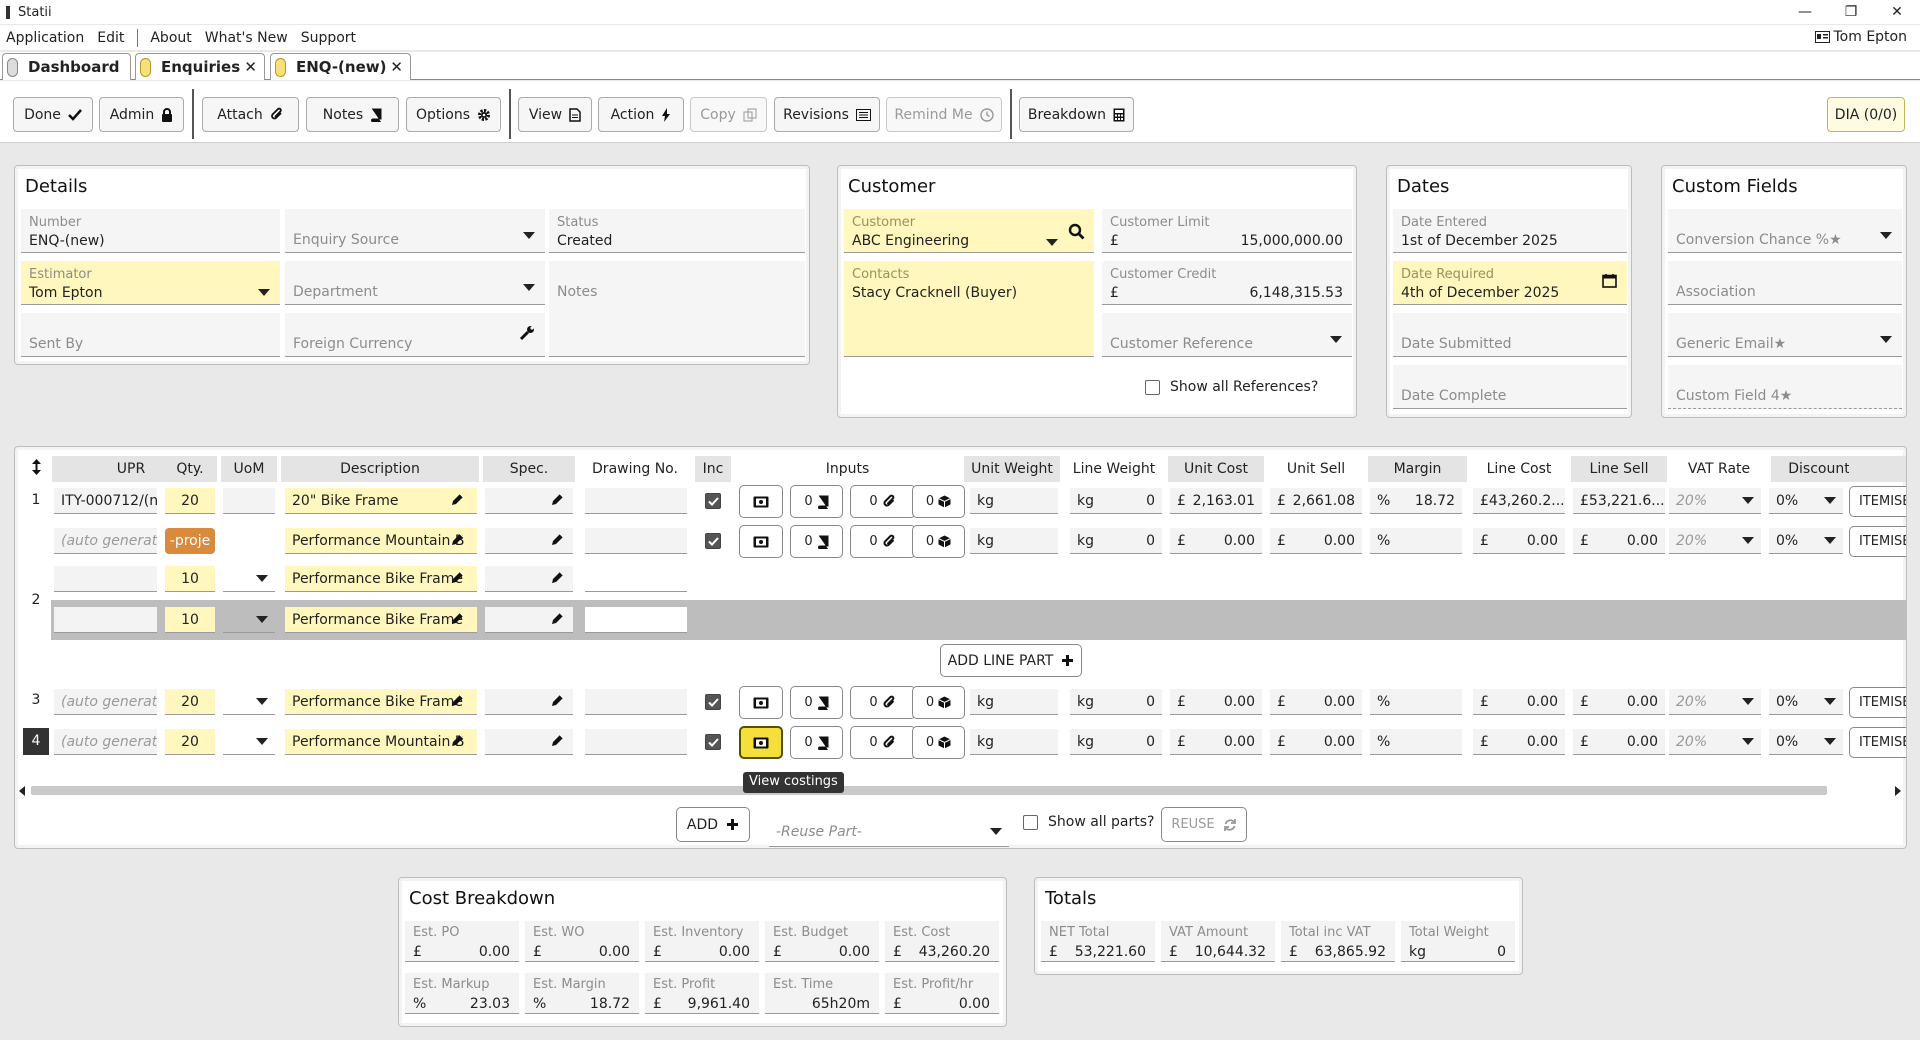 The image size is (1920, 1040). I want to click on horizontal-scrollbar, so click(960, 790).